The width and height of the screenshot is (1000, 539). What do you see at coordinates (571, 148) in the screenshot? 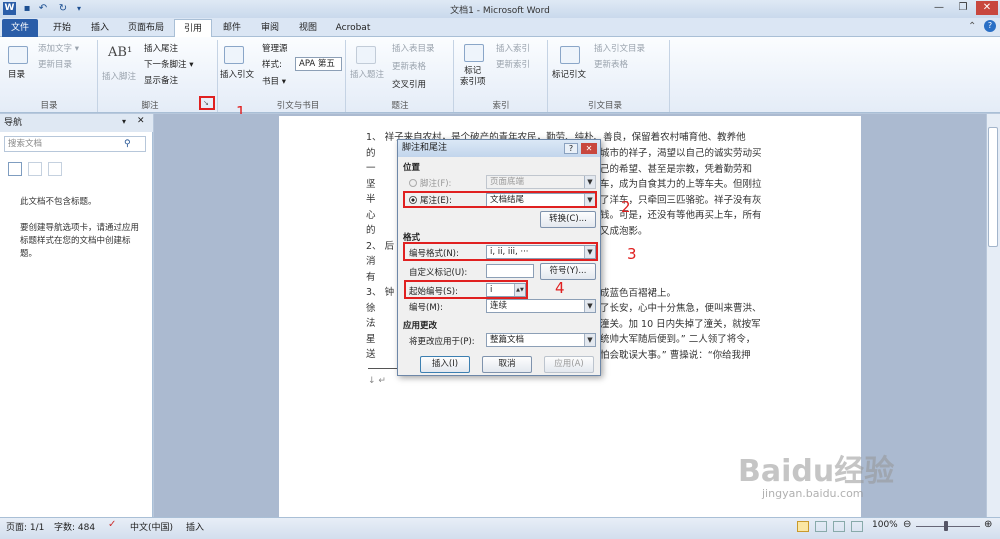
I see `dialog-help-icon: ?` at bounding box center [571, 148].